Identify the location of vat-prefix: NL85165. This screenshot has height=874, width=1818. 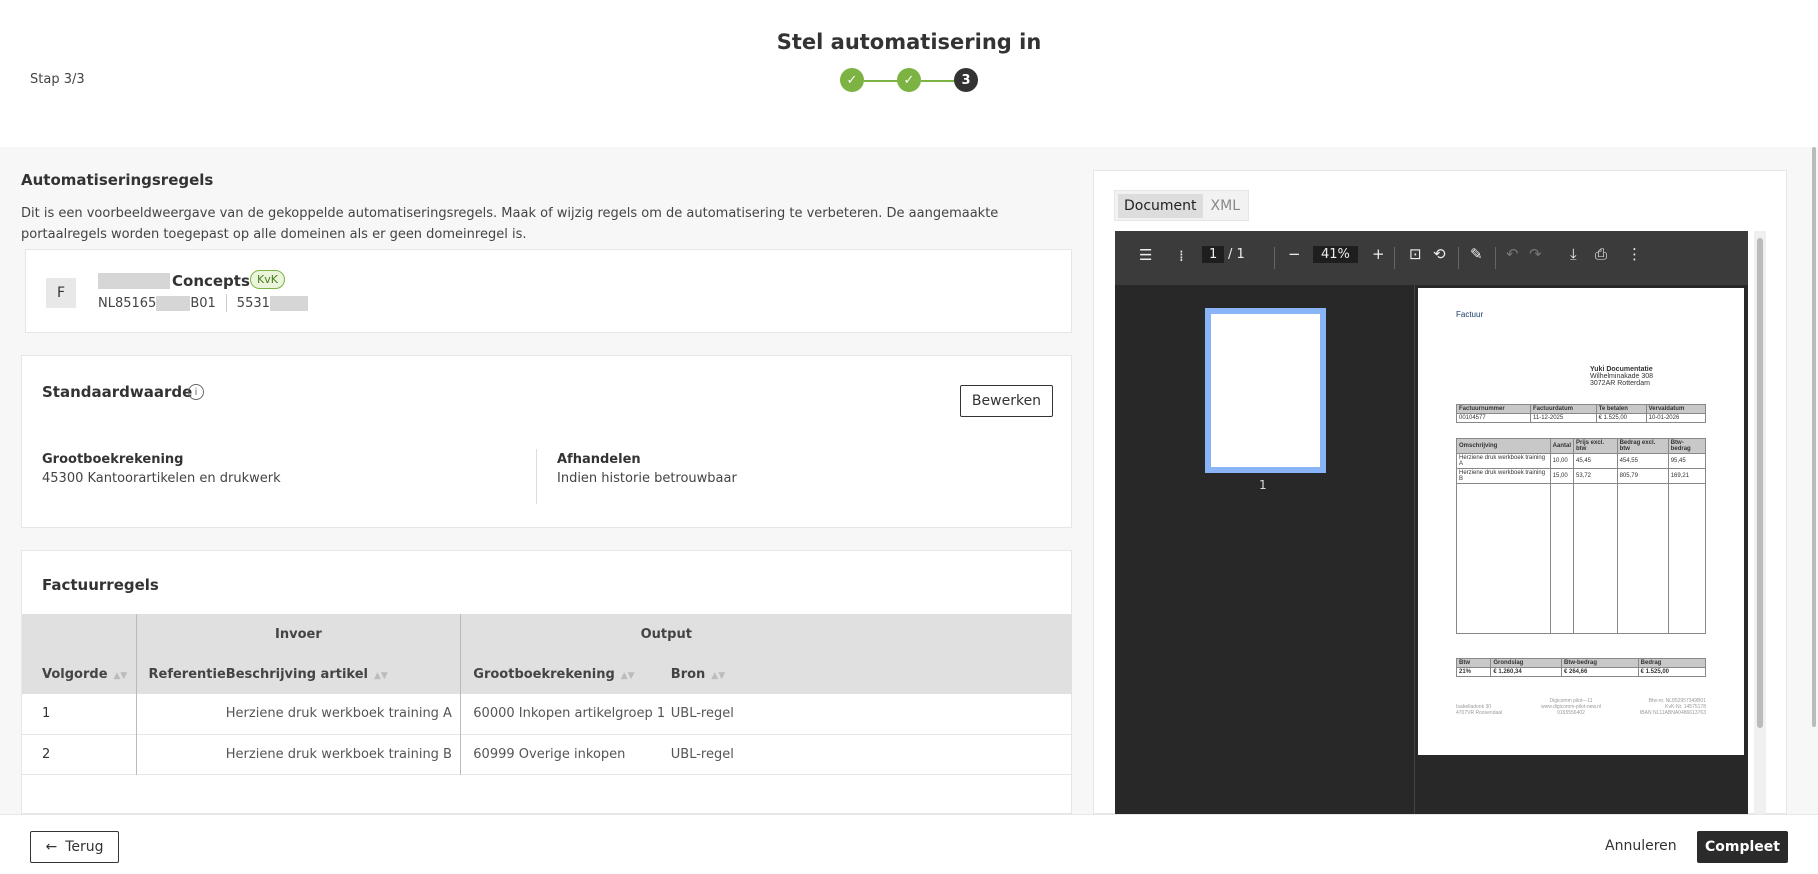
(127, 303).